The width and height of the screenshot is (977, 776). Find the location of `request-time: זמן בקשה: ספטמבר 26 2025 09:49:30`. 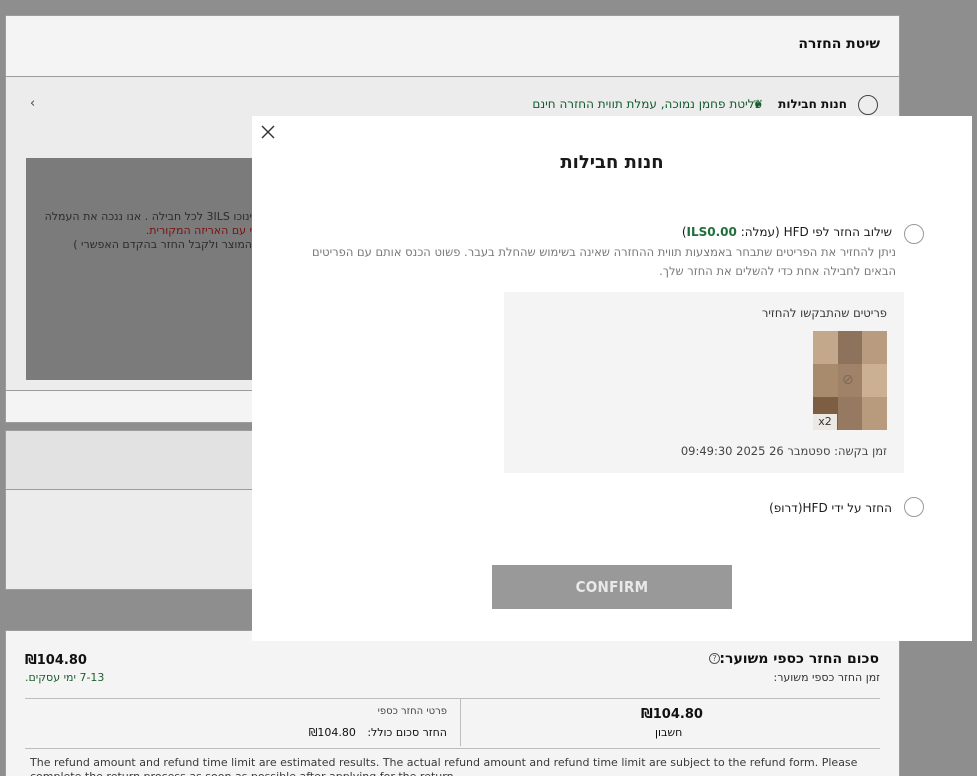

request-time: זמן בקשה: ספטמבר 26 2025 09:49:30 is located at coordinates (783, 451).